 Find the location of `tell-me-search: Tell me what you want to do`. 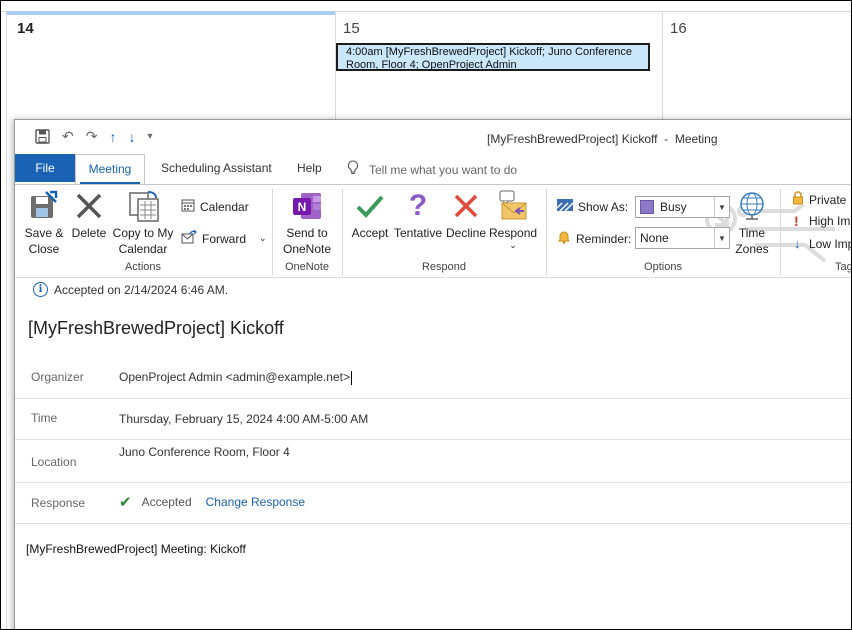

tell-me-search: Tell me what you want to do is located at coordinates (432, 169).